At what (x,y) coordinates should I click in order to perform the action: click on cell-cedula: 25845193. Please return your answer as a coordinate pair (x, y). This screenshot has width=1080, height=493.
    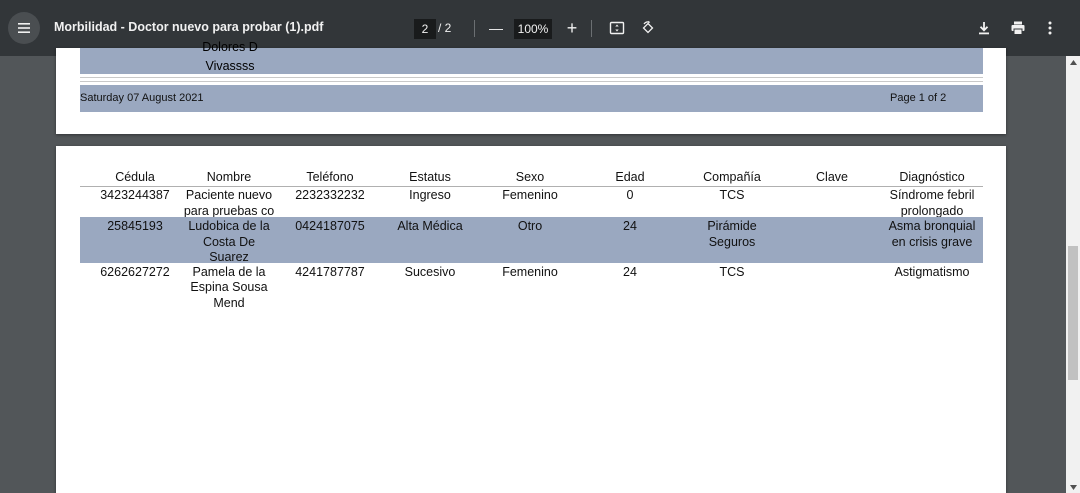
    Looking at the image, I should click on (135, 226).